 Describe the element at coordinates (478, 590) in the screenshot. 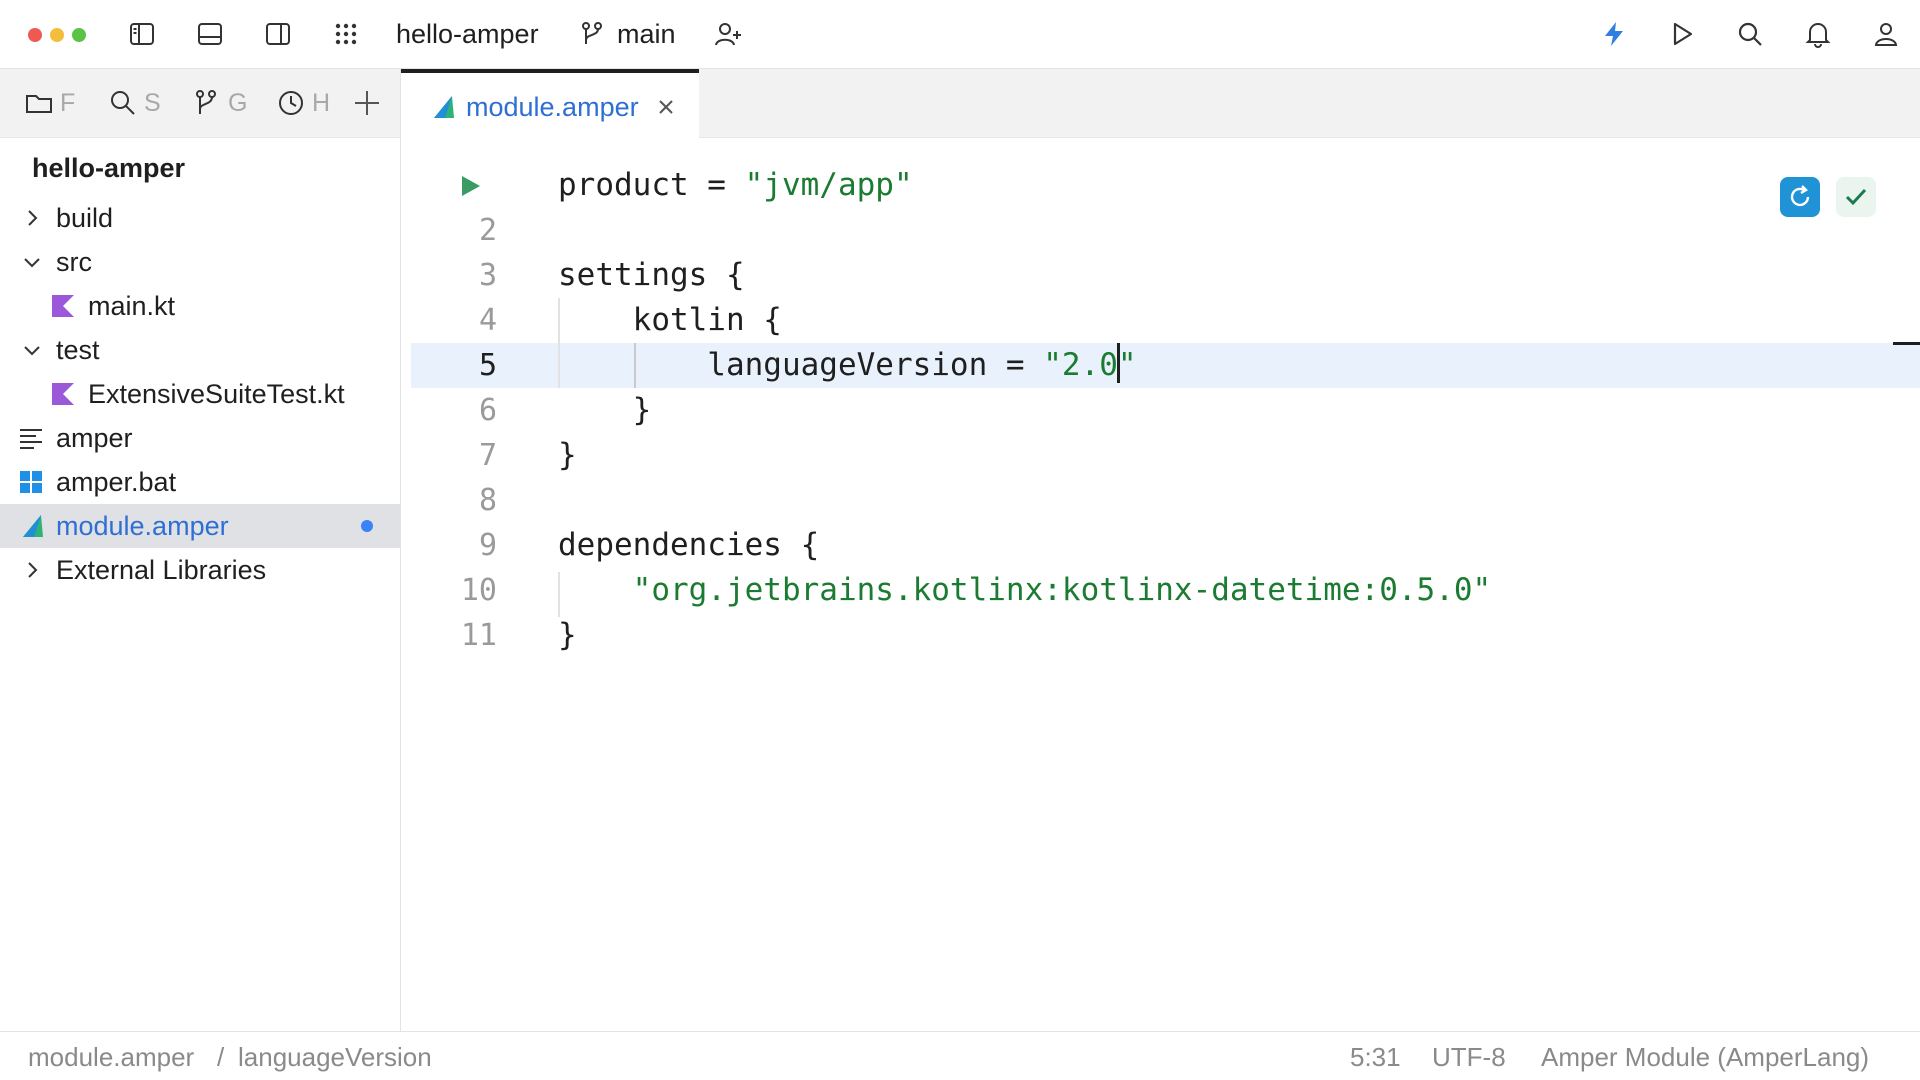

I see `line-number: 10` at that location.